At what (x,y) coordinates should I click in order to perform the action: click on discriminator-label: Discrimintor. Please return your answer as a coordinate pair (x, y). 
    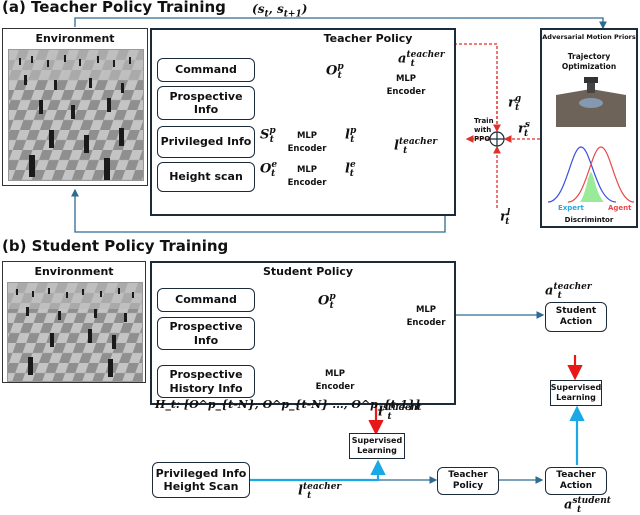
    Looking at the image, I should click on (589, 220).